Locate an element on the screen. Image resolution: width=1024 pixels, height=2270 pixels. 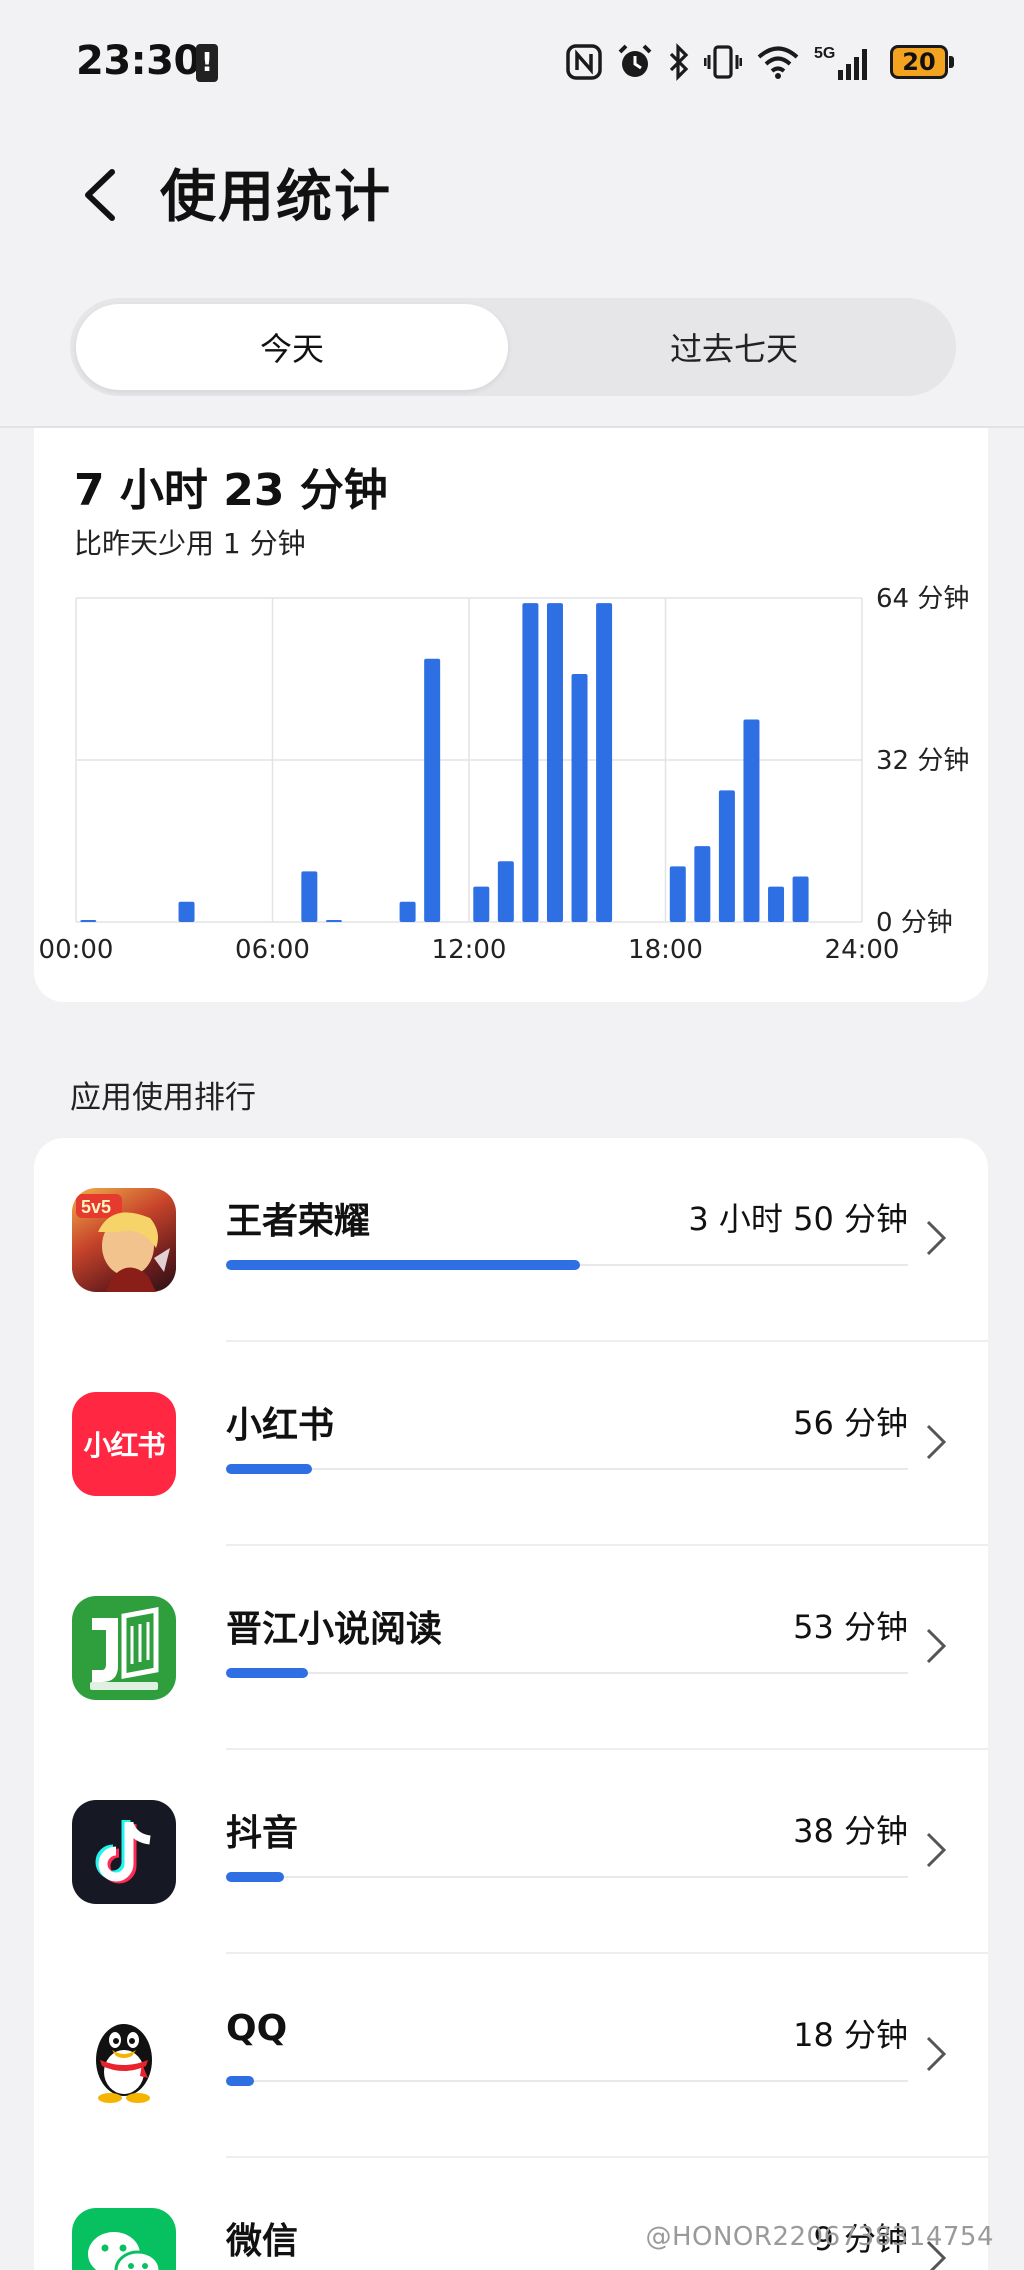
app-usage-time: 3 小时 50 分钟 is located at coordinates (798, 1219).